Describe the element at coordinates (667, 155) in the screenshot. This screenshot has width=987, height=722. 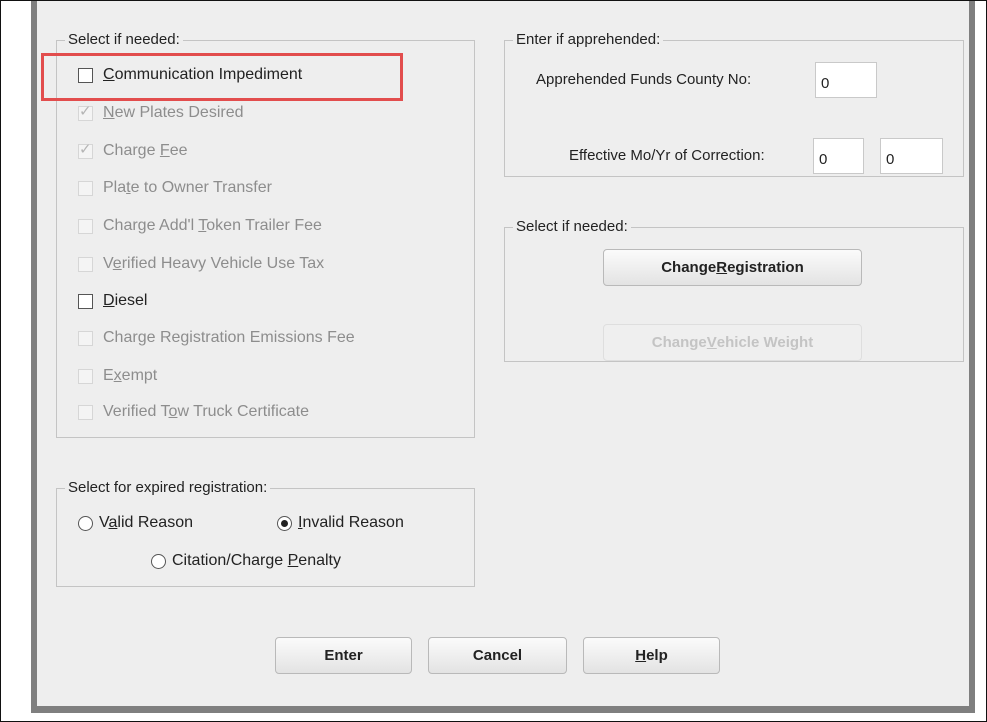
I see `effective-label: Effective Mo/Yr of Correction:` at that location.